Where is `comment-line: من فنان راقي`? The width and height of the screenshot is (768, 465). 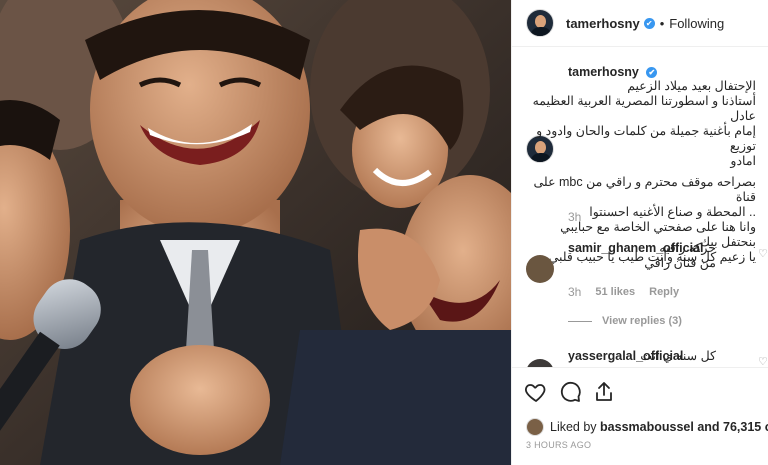
comment-line: من فنان راقي is located at coordinates (680, 263).